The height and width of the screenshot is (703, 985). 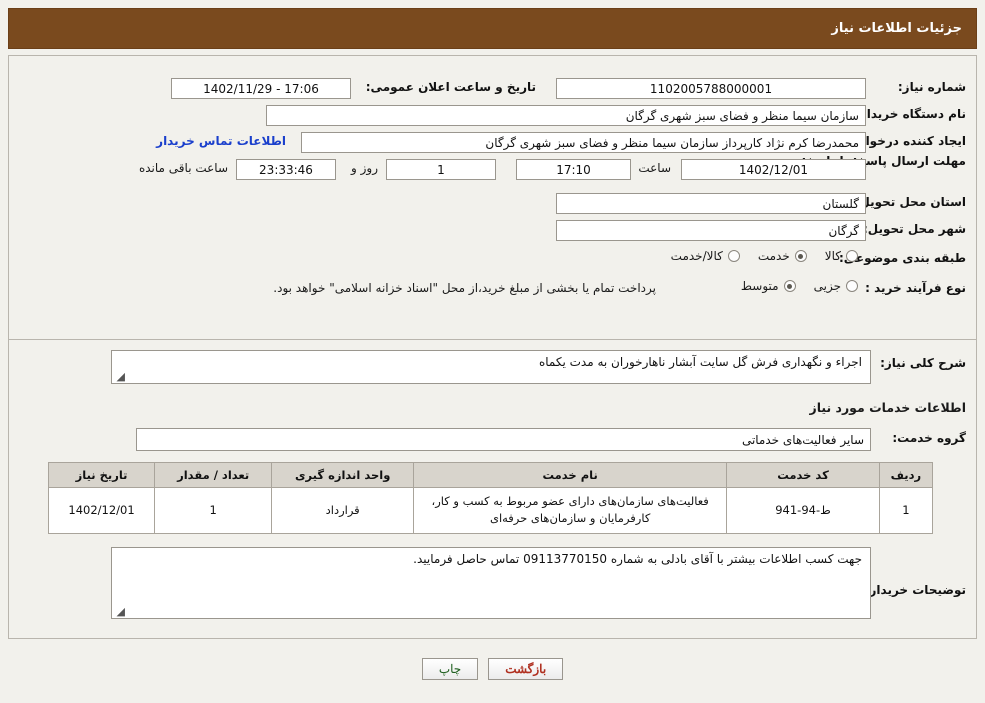 I want to click on cell-date: 1402/12/01, so click(x=101, y=510).